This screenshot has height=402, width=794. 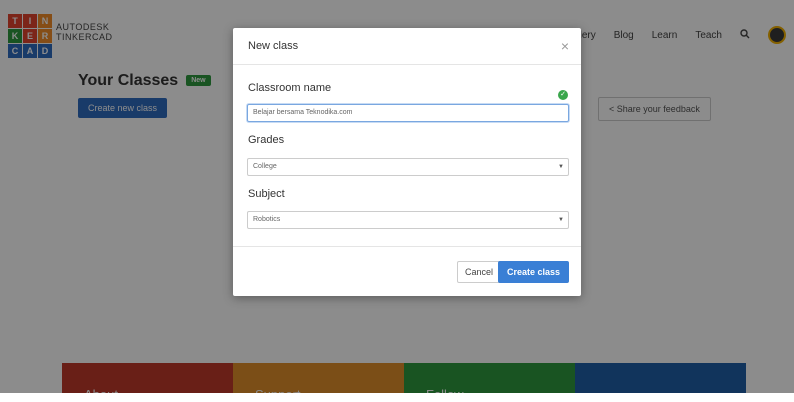 What do you see at coordinates (266, 140) in the screenshot?
I see `grades-label: Grades` at bounding box center [266, 140].